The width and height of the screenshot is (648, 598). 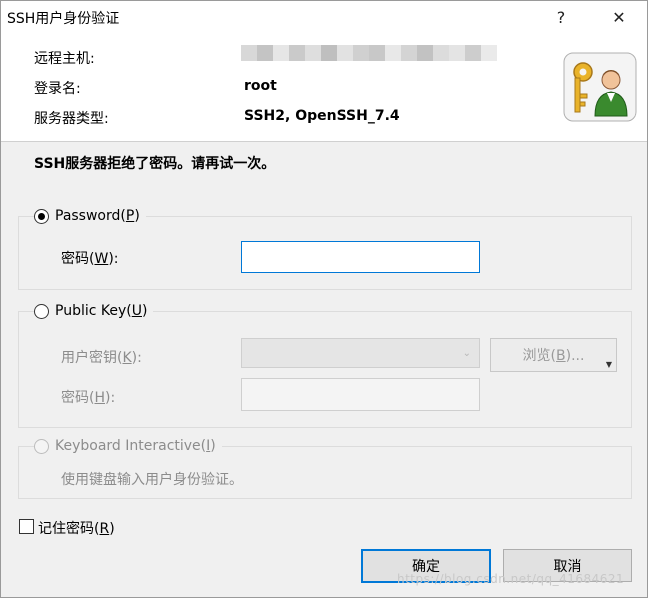 I want to click on public-key-radio-option: Public Key(U), so click(x=94, y=311).